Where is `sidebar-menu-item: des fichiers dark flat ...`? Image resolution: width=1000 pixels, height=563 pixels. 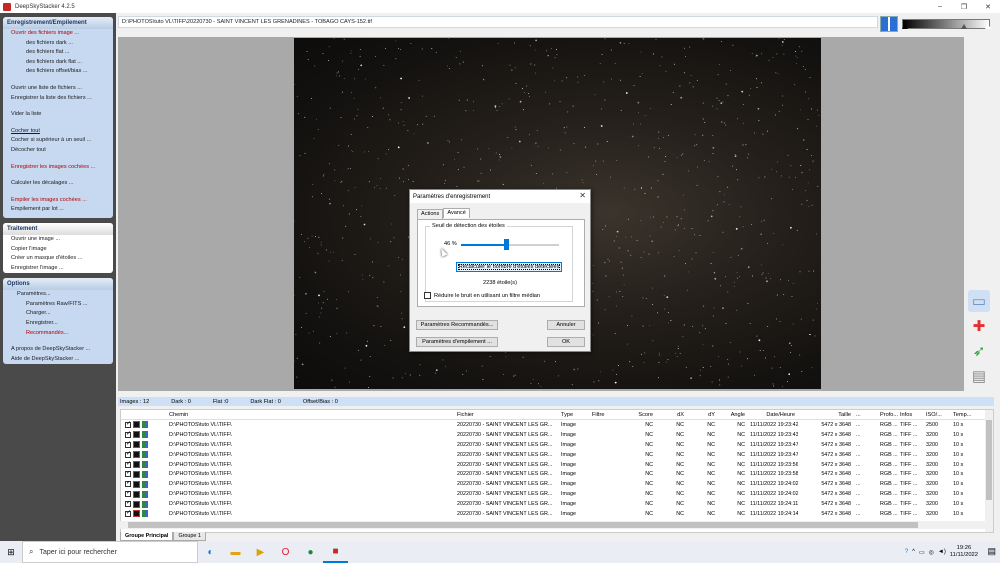 sidebar-menu-item: des fichiers dark flat ... is located at coordinates (58, 63).